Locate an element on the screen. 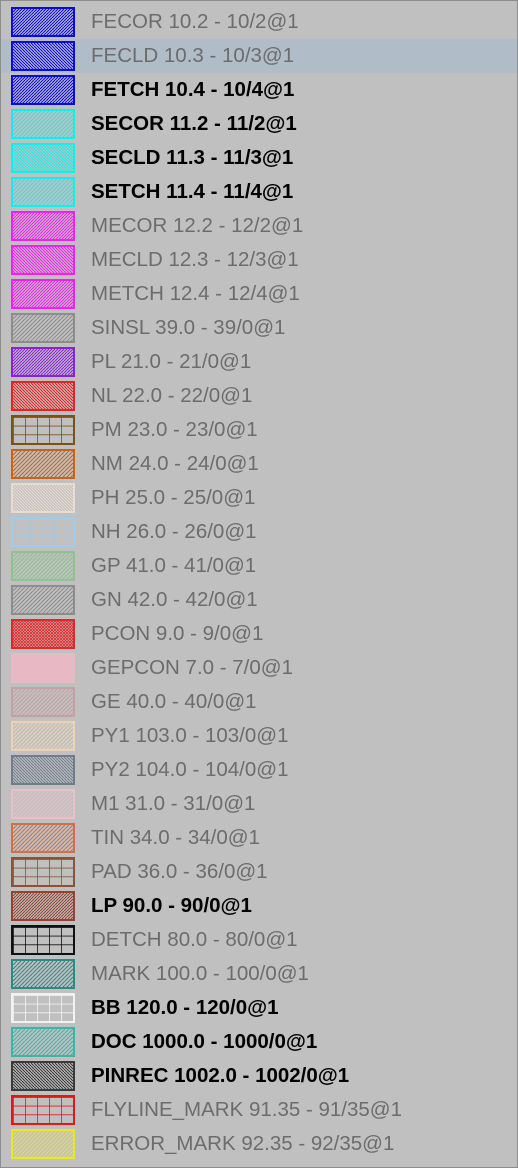  layer-row: FECLD 10.3 - 10/3@1 is located at coordinates (259, 56).